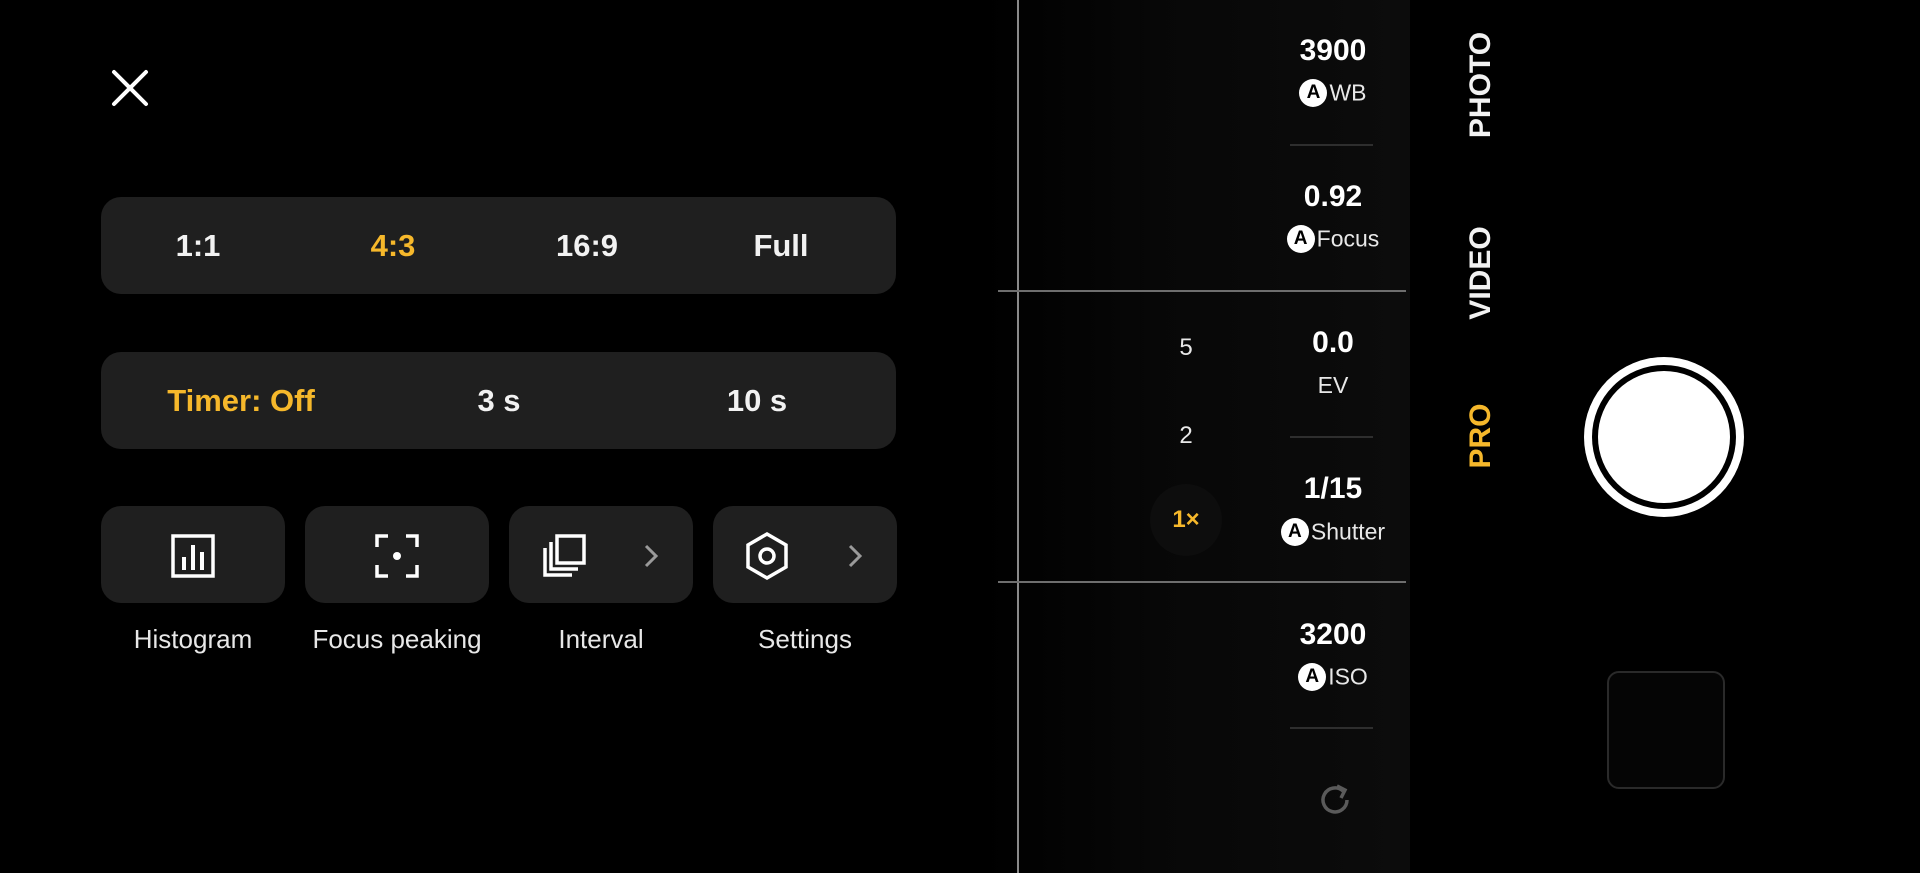  I want to click on reset-icon, so click(1335, 799).